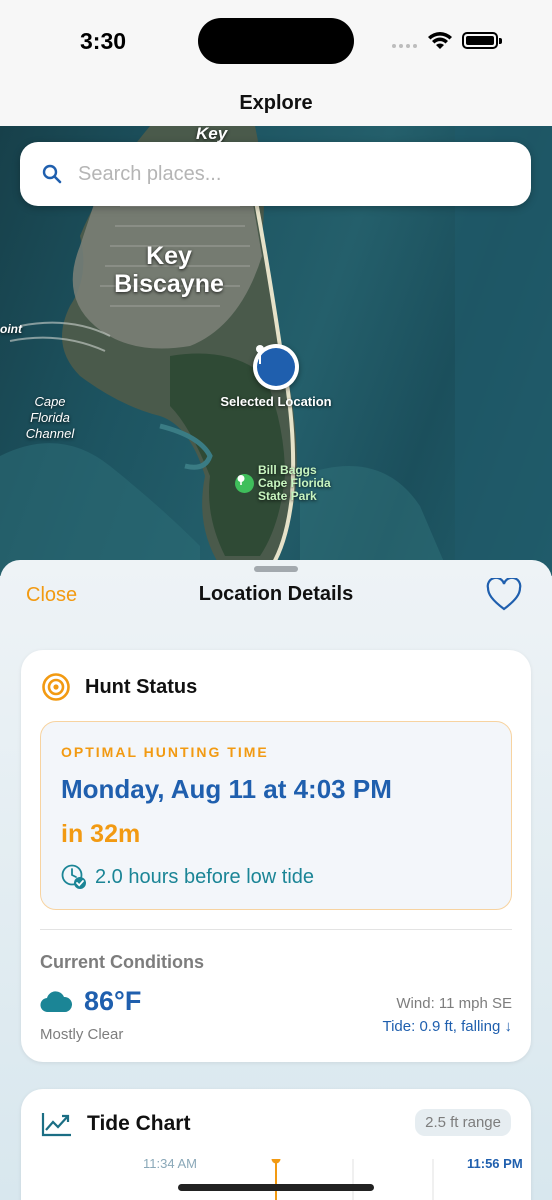 This screenshot has height=1200, width=552. I want to click on search-icon, so click(52, 174).